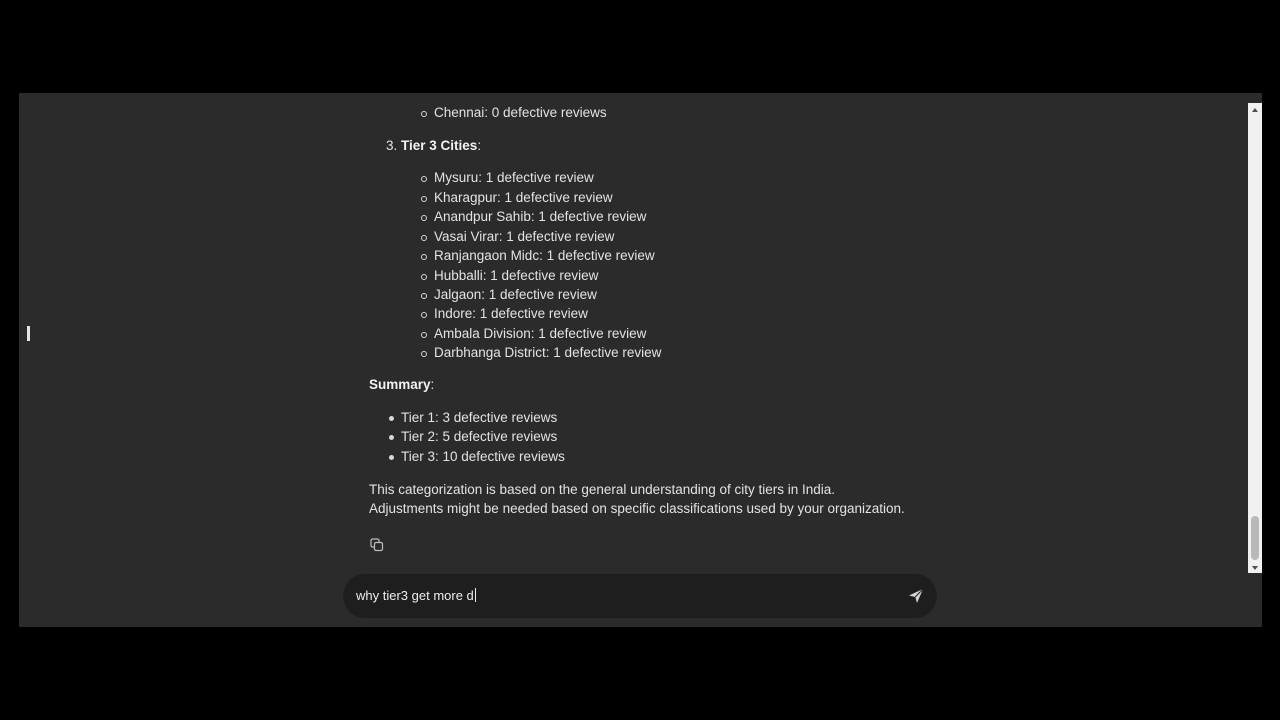  What do you see at coordinates (1255, 567) in the screenshot?
I see `scroll-down-arrow-icon` at bounding box center [1255, 567].